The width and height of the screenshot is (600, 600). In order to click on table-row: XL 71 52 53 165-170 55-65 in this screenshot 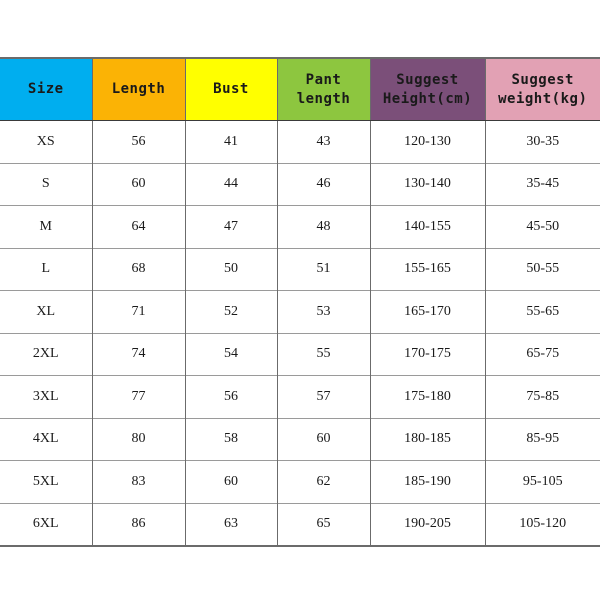, I will do `click(300, 311)`.